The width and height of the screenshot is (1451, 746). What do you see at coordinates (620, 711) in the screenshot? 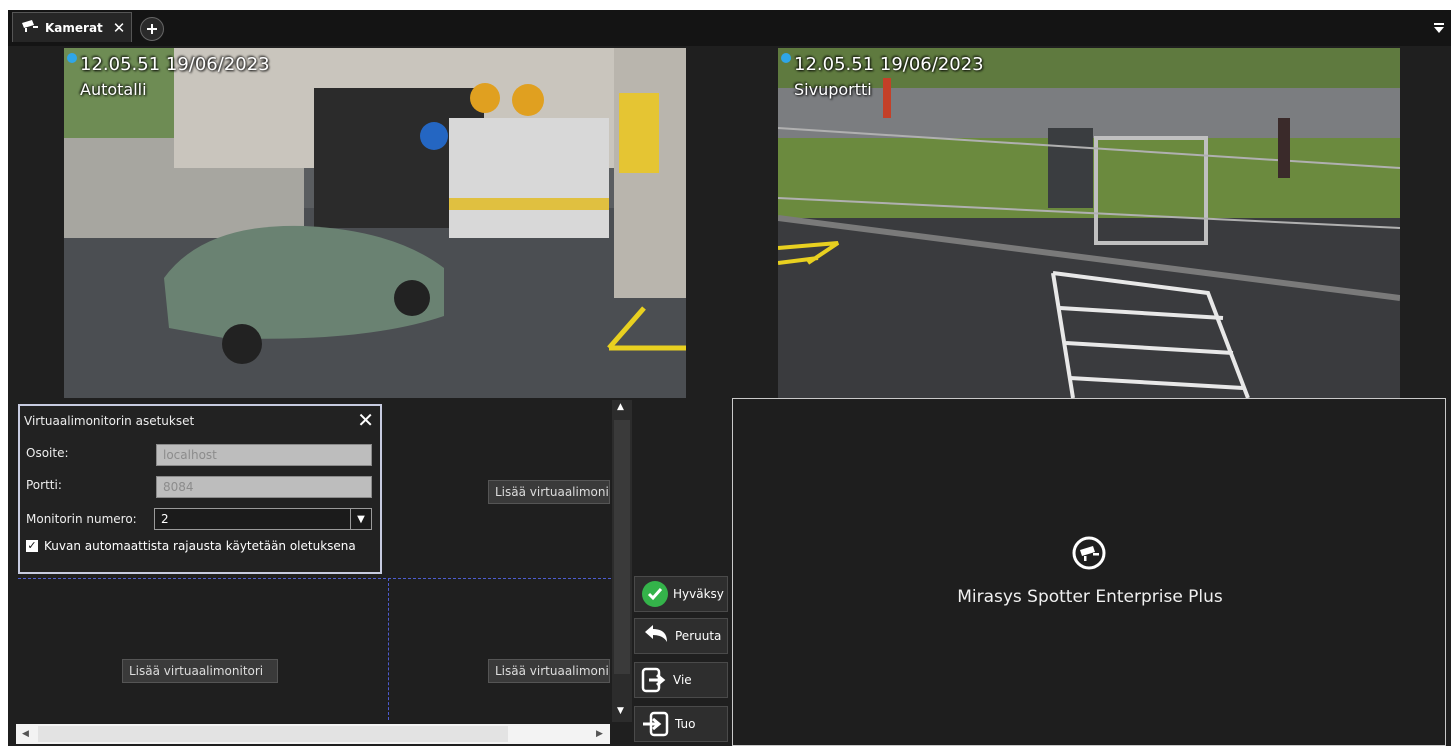
I see `scroll-down-icon: ▼` at bounding box center [620, 711].